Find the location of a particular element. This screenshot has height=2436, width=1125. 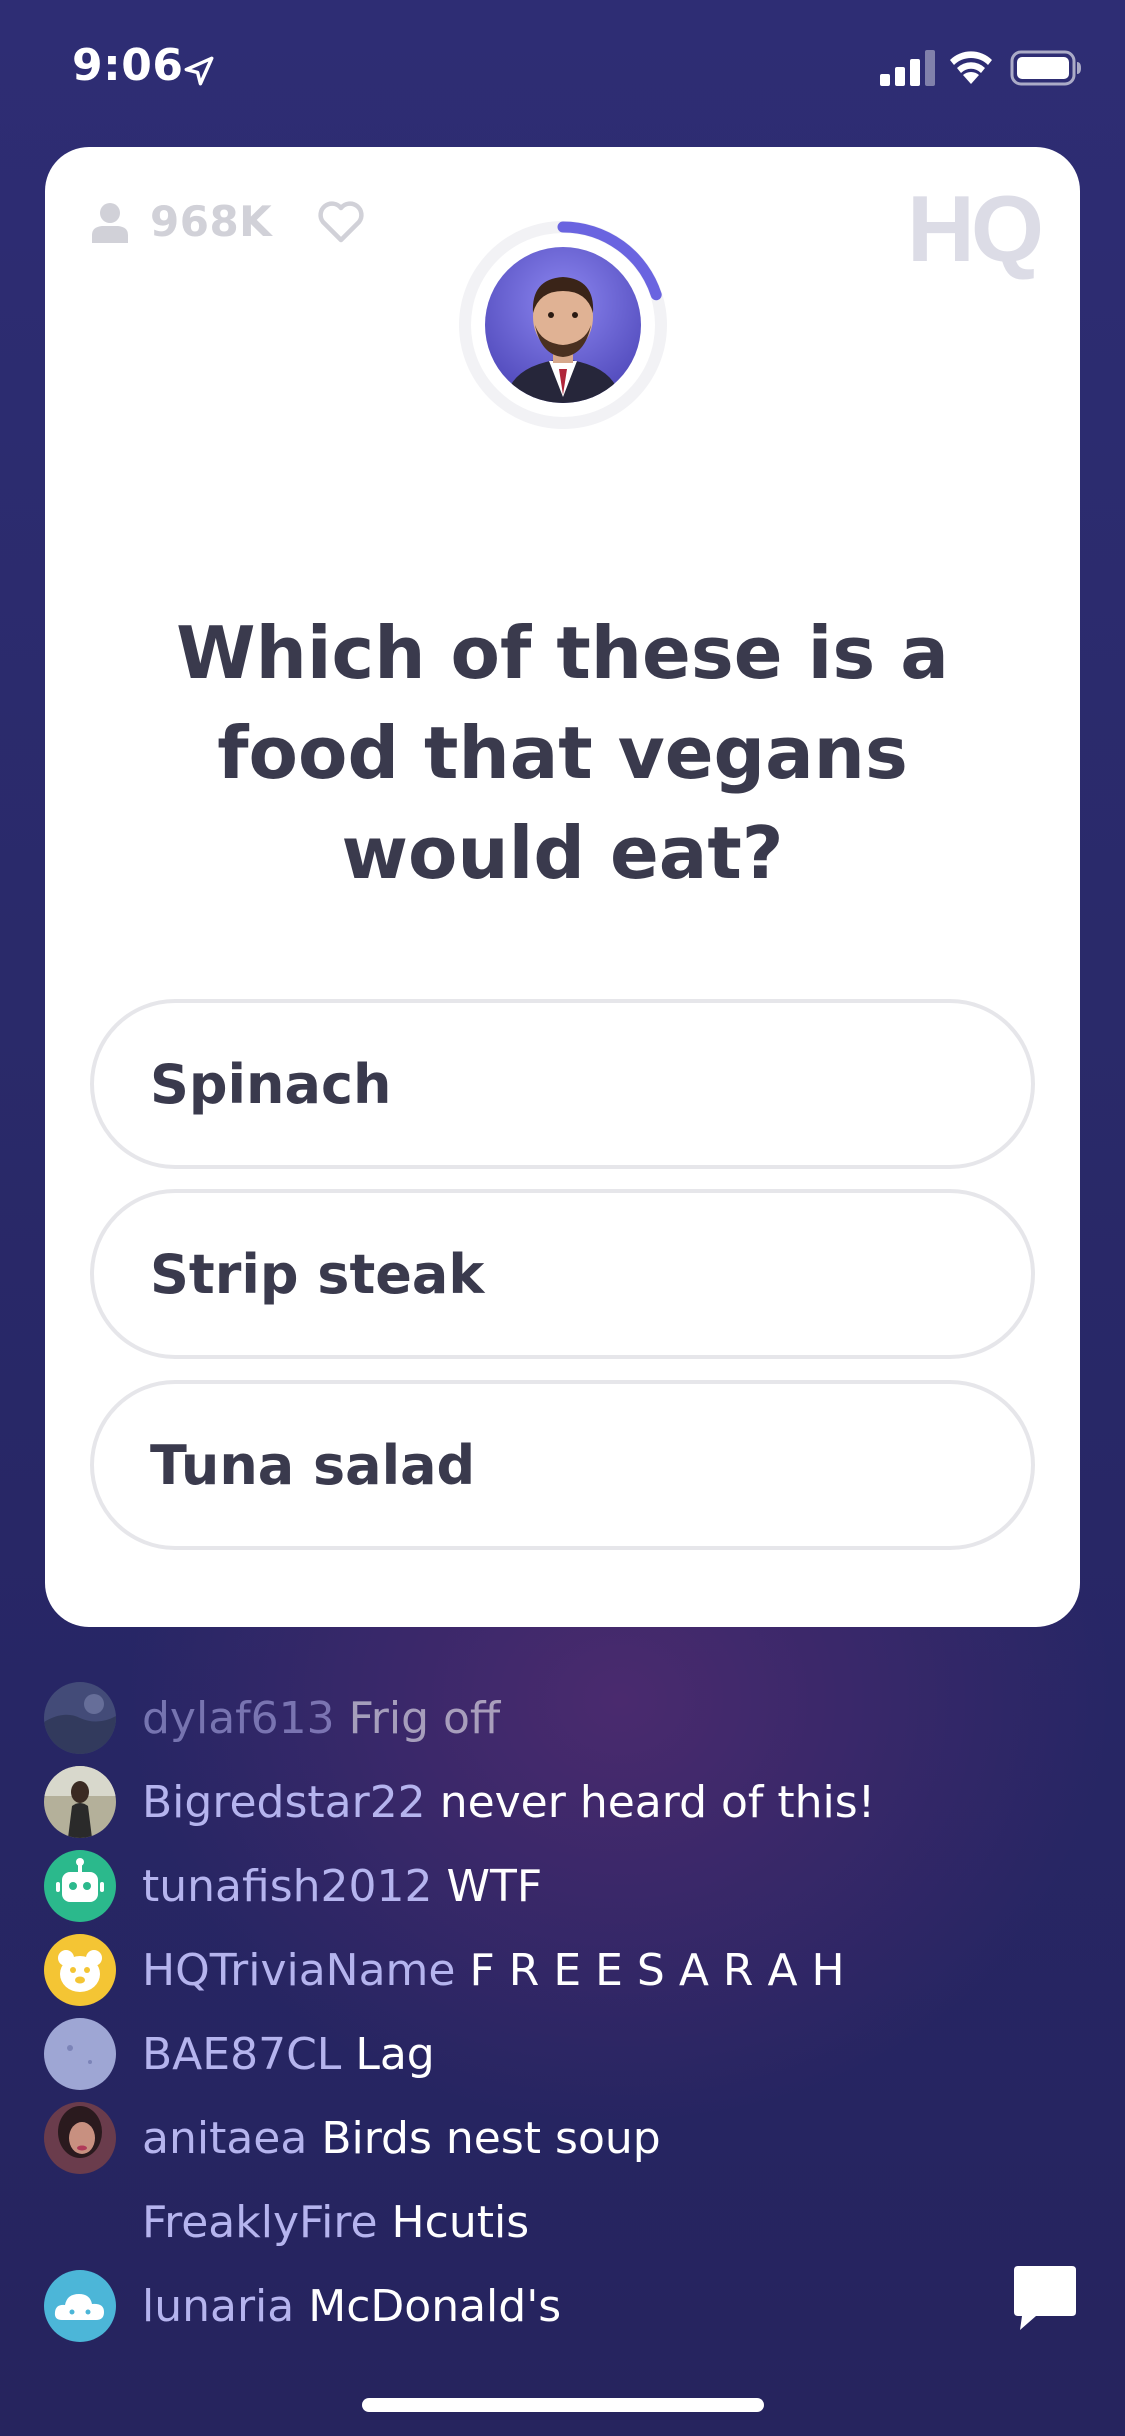

chat-bubble-icon is located at coordinates (1045, 2297).